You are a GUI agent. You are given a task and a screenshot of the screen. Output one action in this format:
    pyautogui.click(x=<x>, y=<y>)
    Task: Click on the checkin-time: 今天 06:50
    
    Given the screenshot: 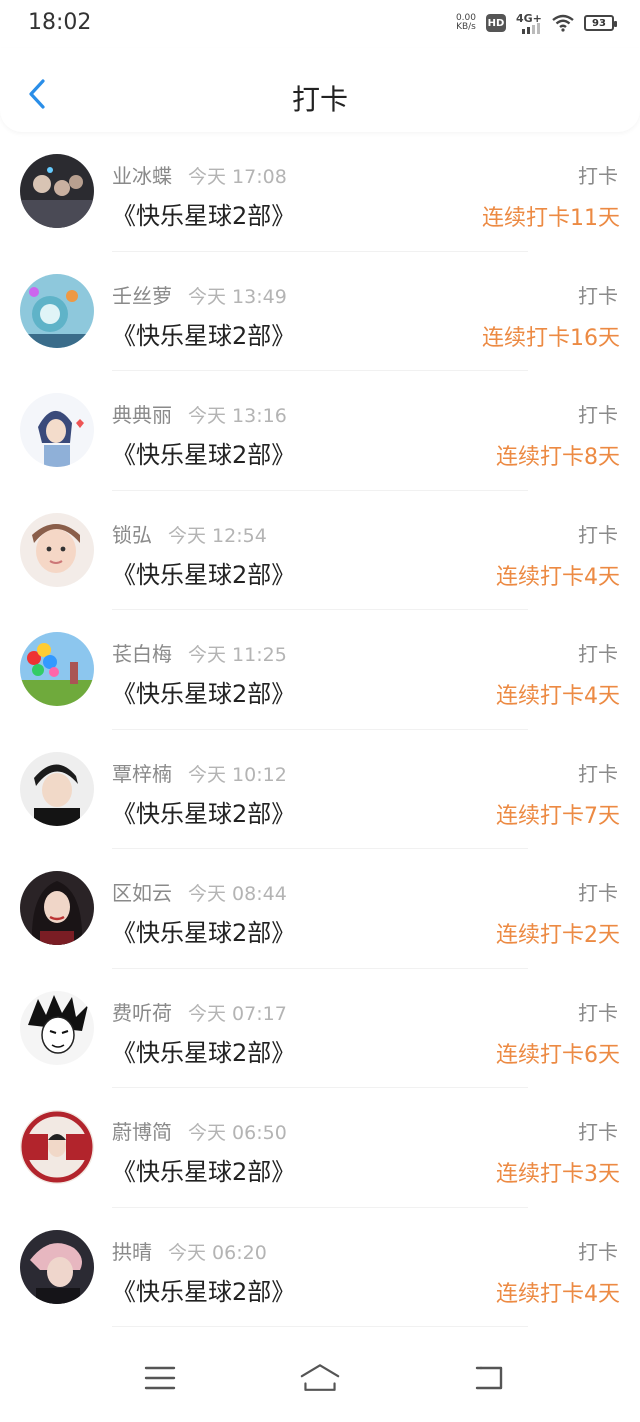 What is the action you would take?
    pyautogui.click(x=237, y=1133)
    